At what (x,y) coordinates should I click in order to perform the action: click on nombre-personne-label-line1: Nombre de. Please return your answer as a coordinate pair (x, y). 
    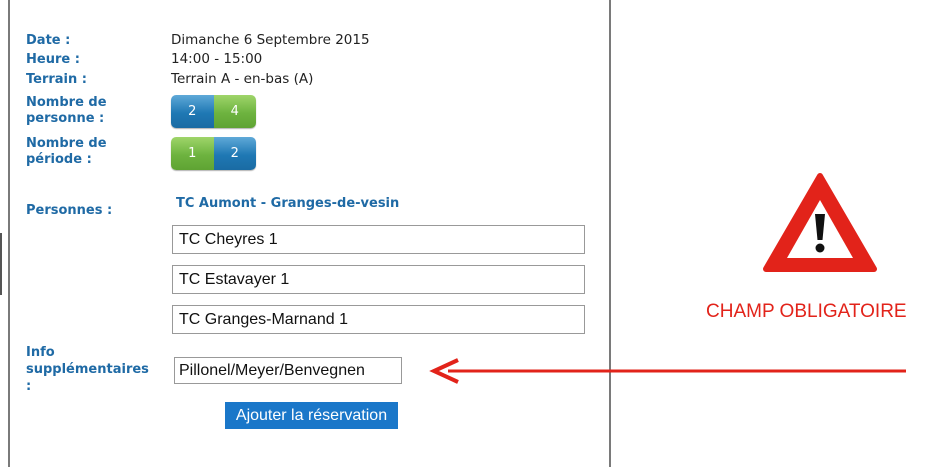
    Looking at the image, I should click on (66, 102).